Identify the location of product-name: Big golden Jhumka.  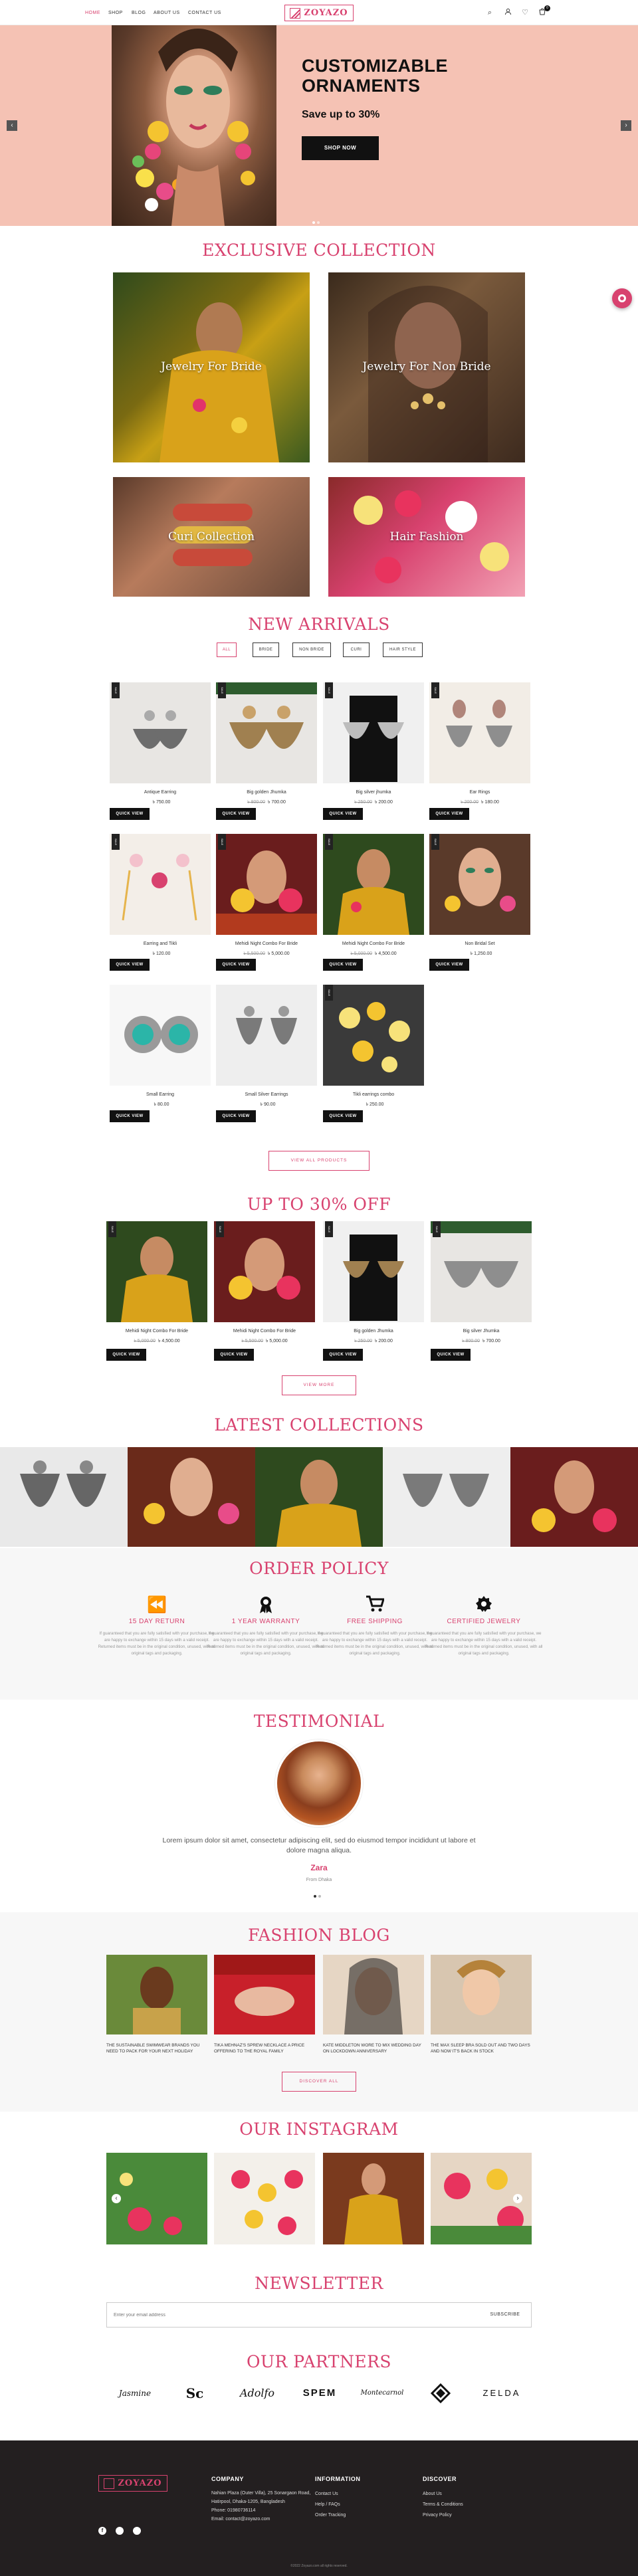
(373, 1332).